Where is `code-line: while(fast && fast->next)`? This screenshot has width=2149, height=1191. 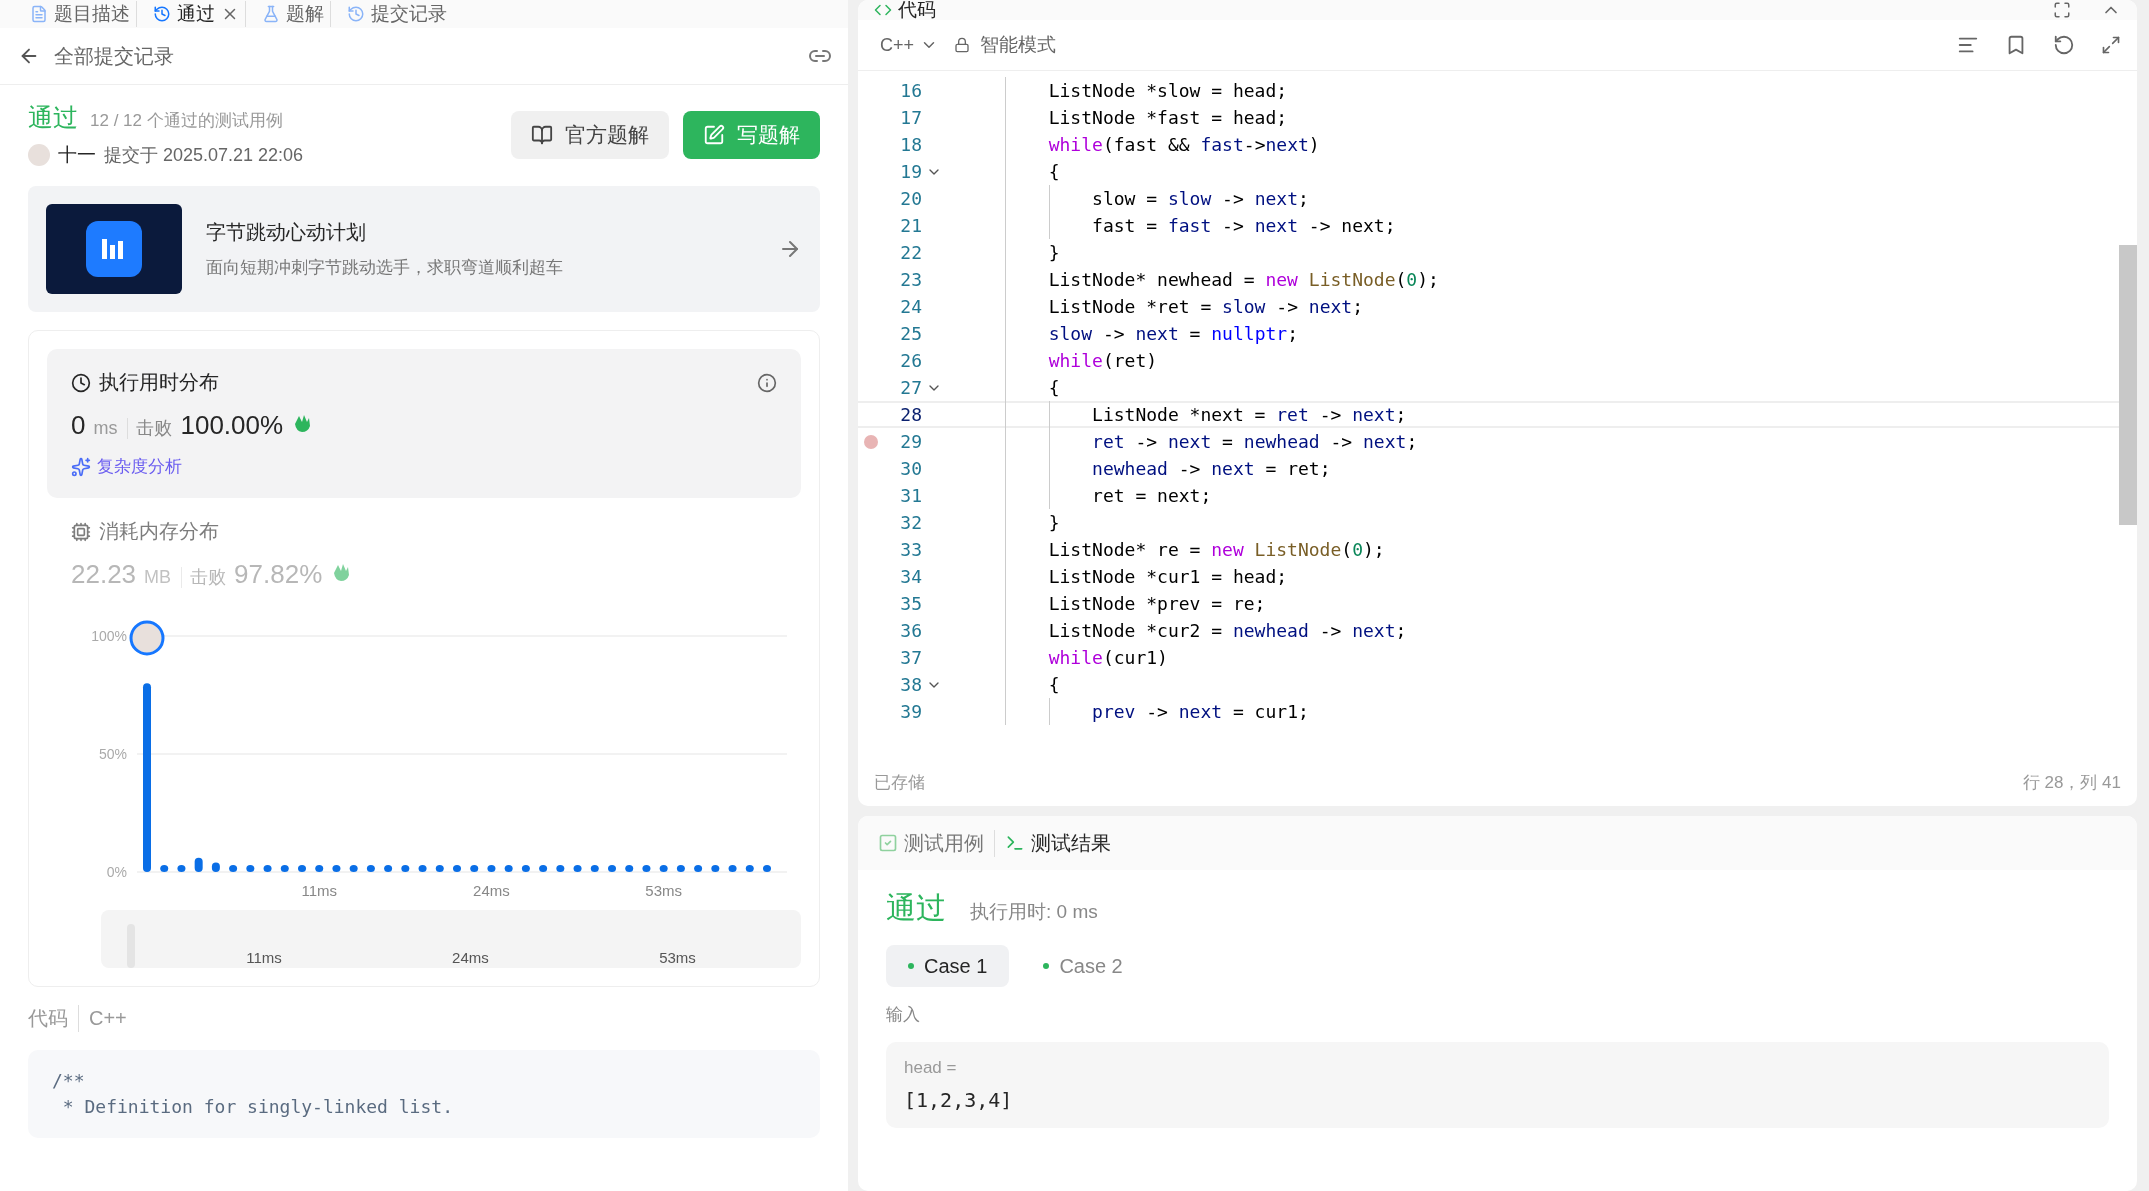
code-line: while(fast && fast->next) is located at coordinates (1141, 144).